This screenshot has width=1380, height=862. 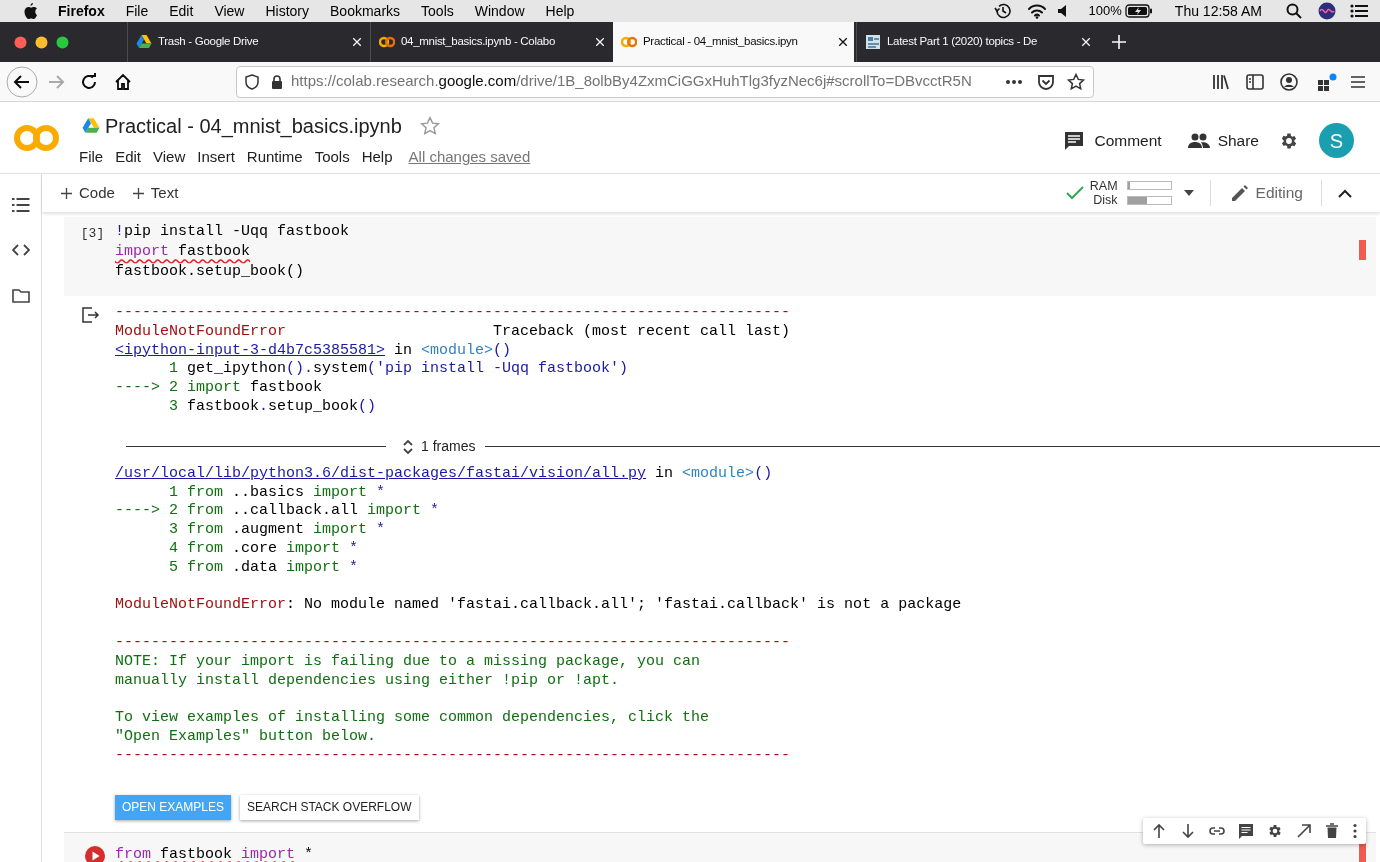 I want to click on add-text-button: Text, so click(x=155, y=193).